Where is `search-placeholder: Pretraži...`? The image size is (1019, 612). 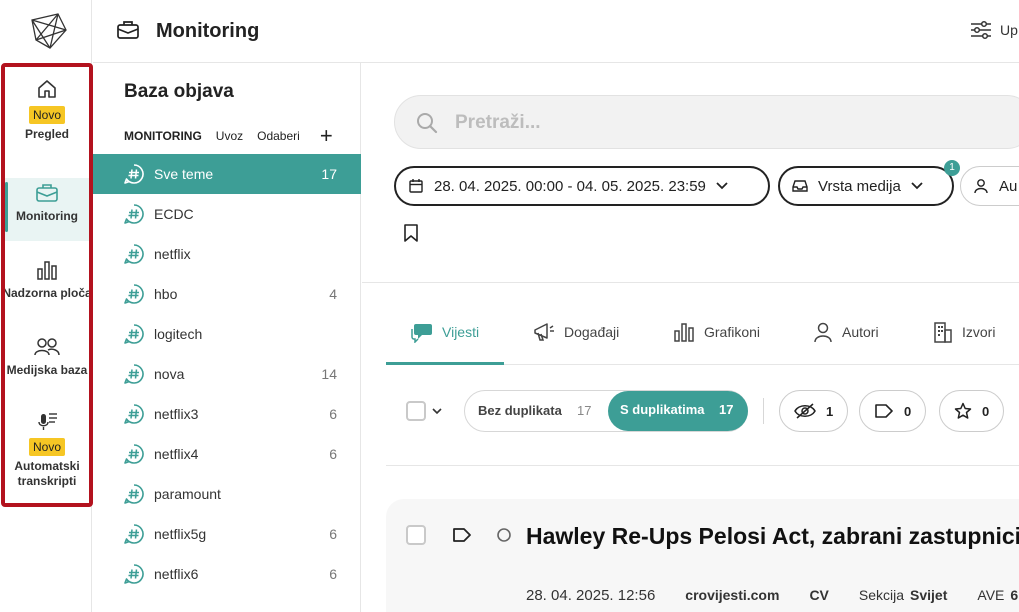
search-placeholder: Pretraži... is located at coordinates (498, 122).